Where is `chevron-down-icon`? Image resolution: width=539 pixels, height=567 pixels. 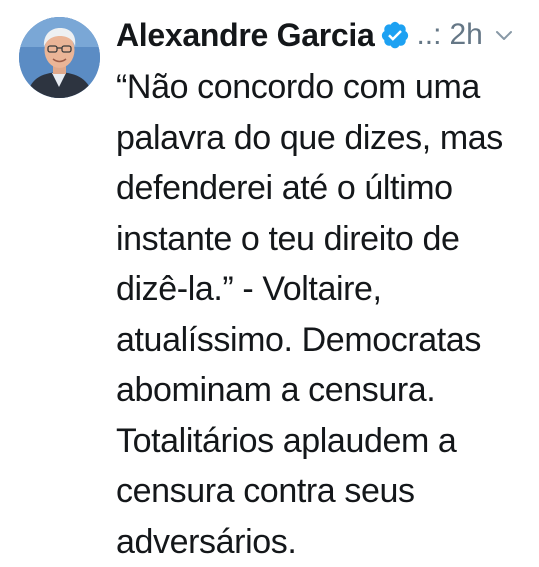 chevron-down-icon is located at coordinates (504, 35).